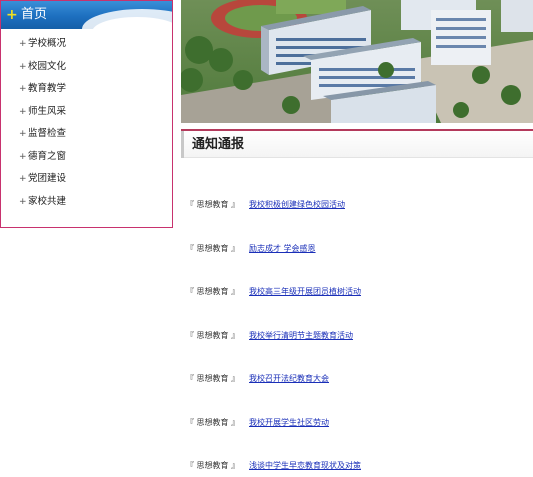  What do you see at coordinates (86, 202) in the screenshot?
I see `sidebar-item-home-school: + 家校共建` at bounding box center [86, 202].